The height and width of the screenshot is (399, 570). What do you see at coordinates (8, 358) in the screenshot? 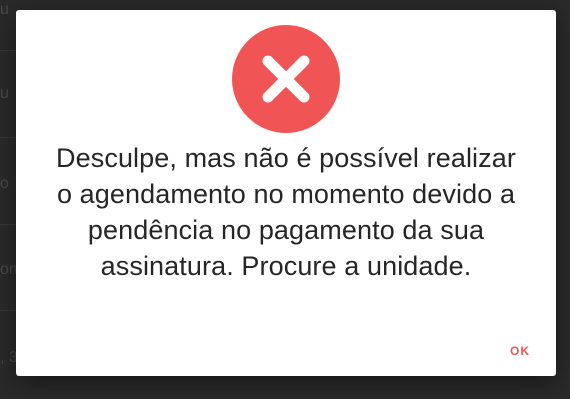
I see `background-text-fragment: , 3` at bounding box center [8, 358].